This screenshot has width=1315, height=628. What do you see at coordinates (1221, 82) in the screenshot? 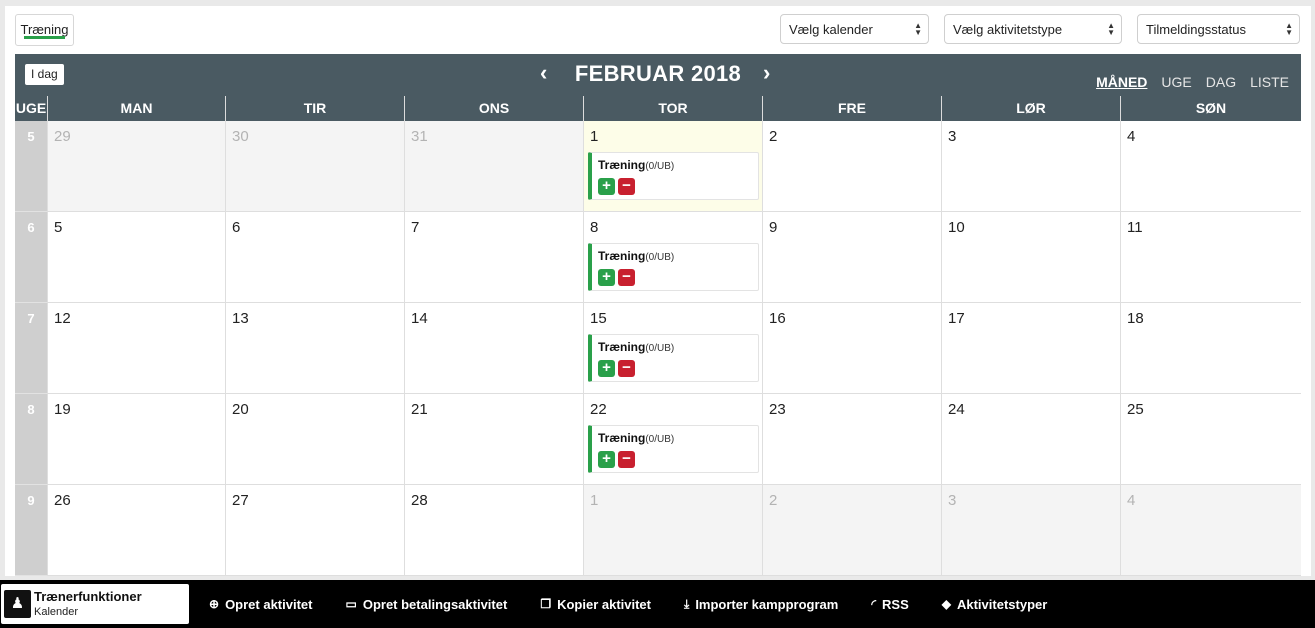
I see `view-day: DAG` at bounding box center [1221, 82].